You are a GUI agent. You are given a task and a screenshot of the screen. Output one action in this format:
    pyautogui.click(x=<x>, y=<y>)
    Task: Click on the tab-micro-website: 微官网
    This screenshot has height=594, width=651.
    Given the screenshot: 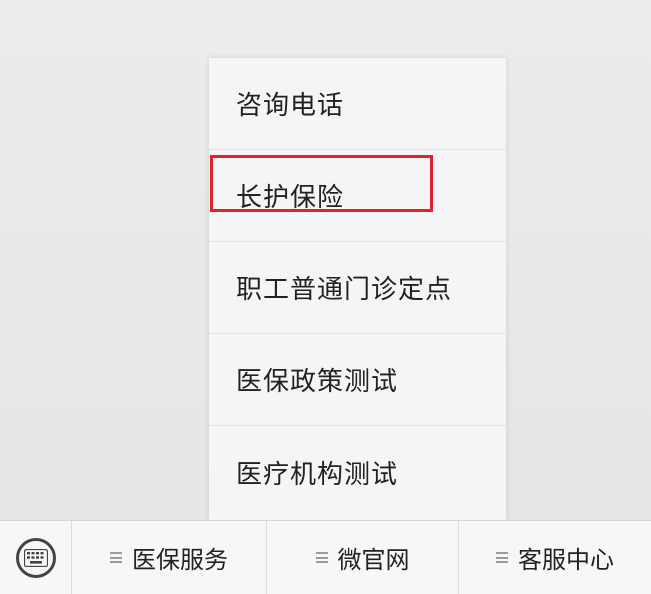 What is the action you would take?
    pyautogui.click(x=363, y=557)
    